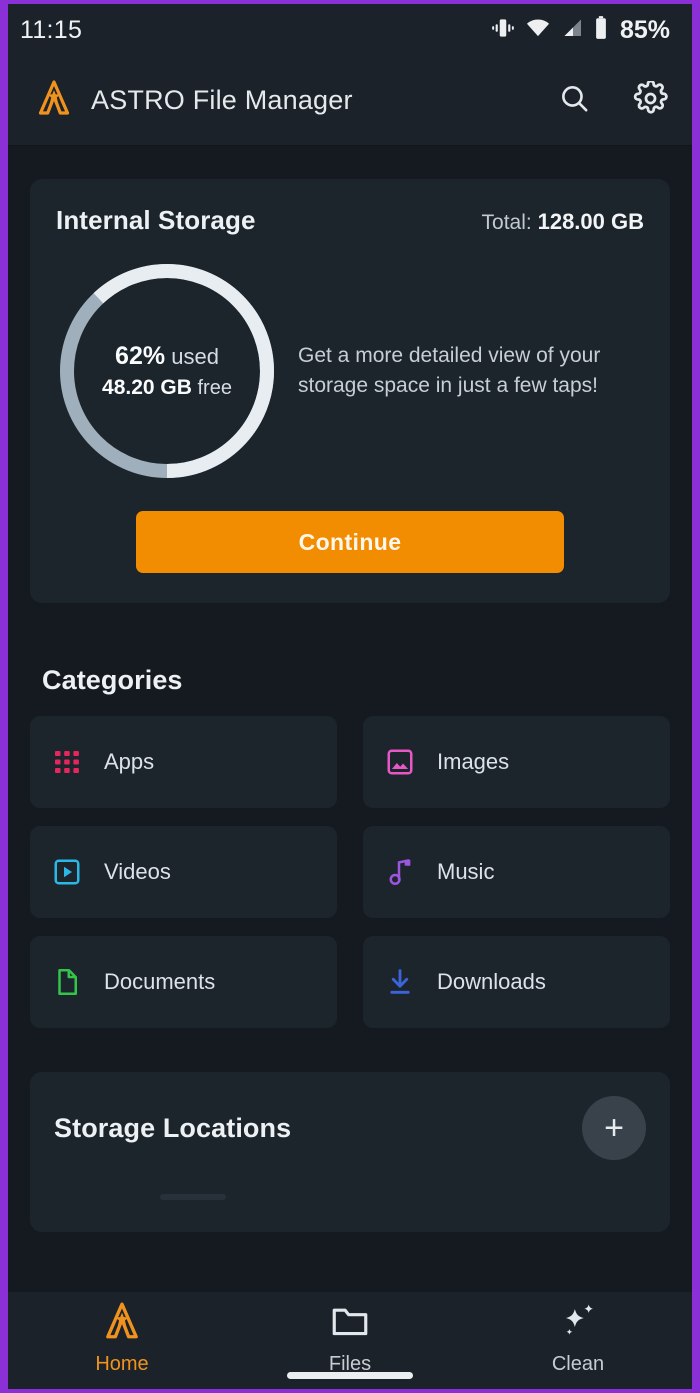 The height and width of the screenshot is (1393, 700). Describe the element at coordinates (400, 872) in the screenshot. I see `music-note-icon` at that location.